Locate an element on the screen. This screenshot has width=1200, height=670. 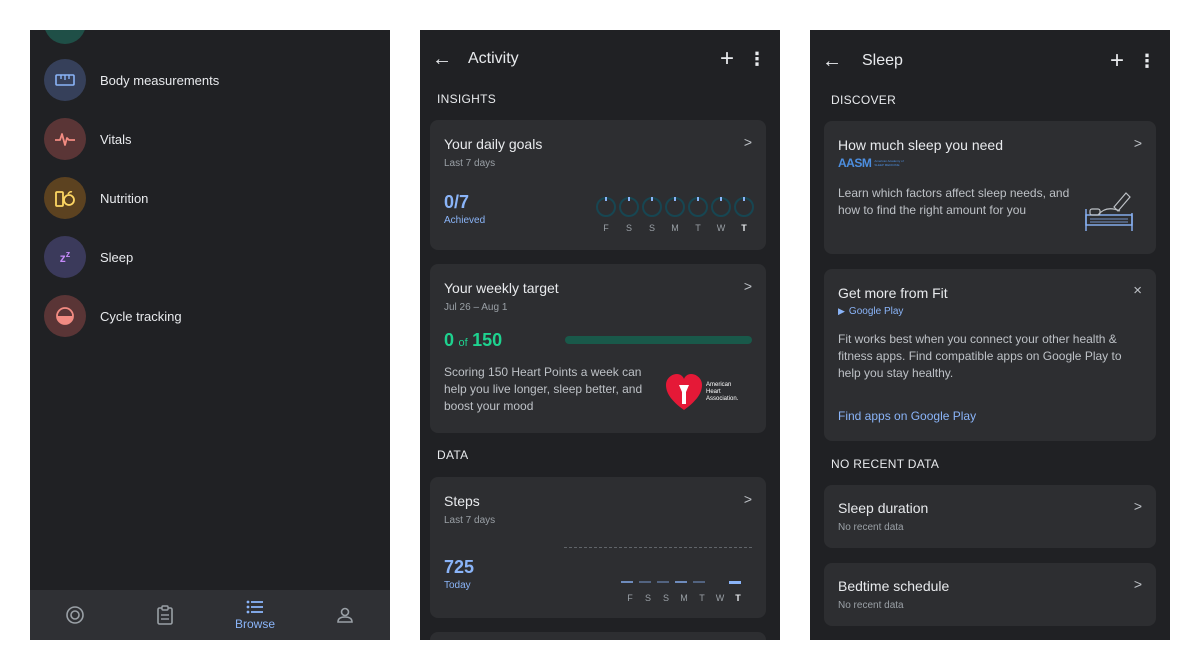
steps-today: 725 Today is located at coordinates (459, 574).